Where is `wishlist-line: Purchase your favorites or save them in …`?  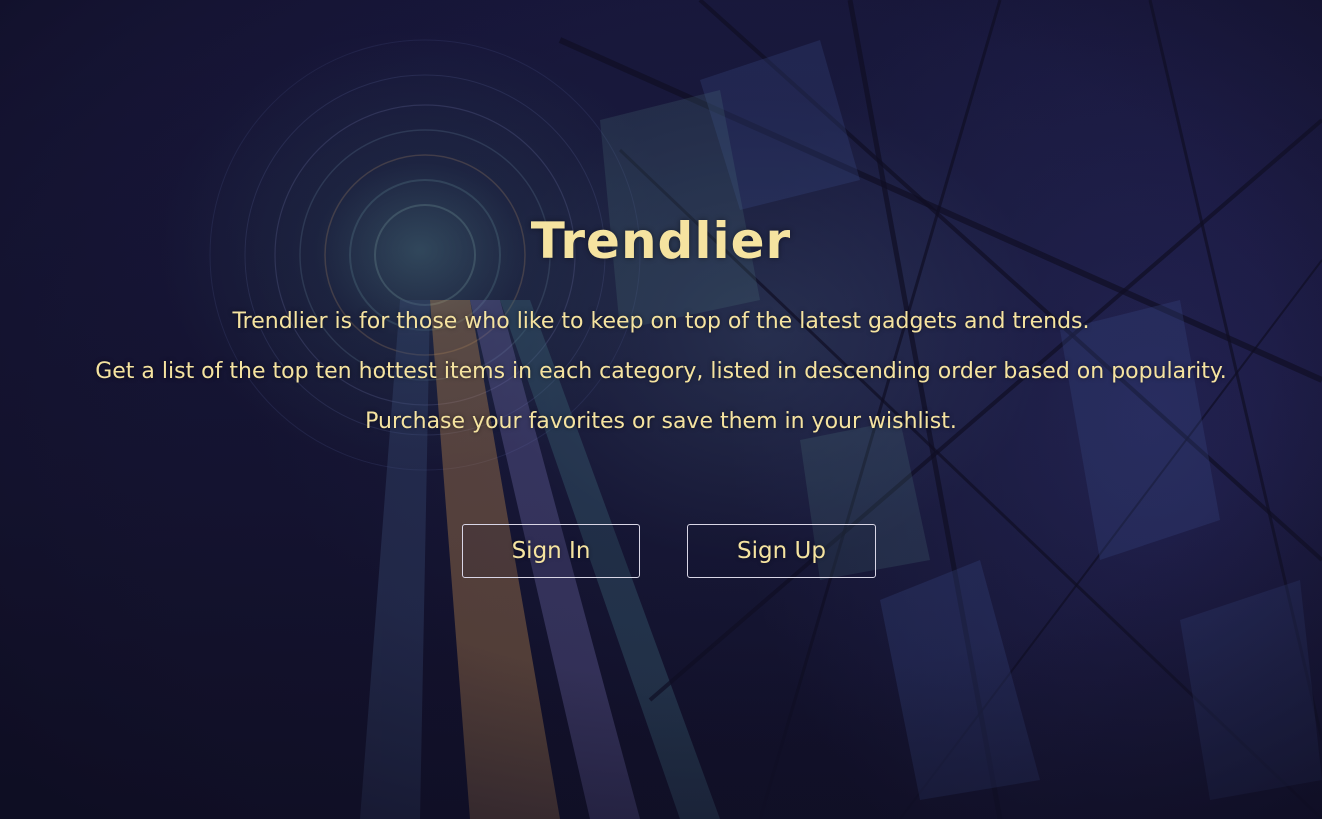
wishlist-line: Purchase your favorites or save them in … is located at coordinates (661, 421).